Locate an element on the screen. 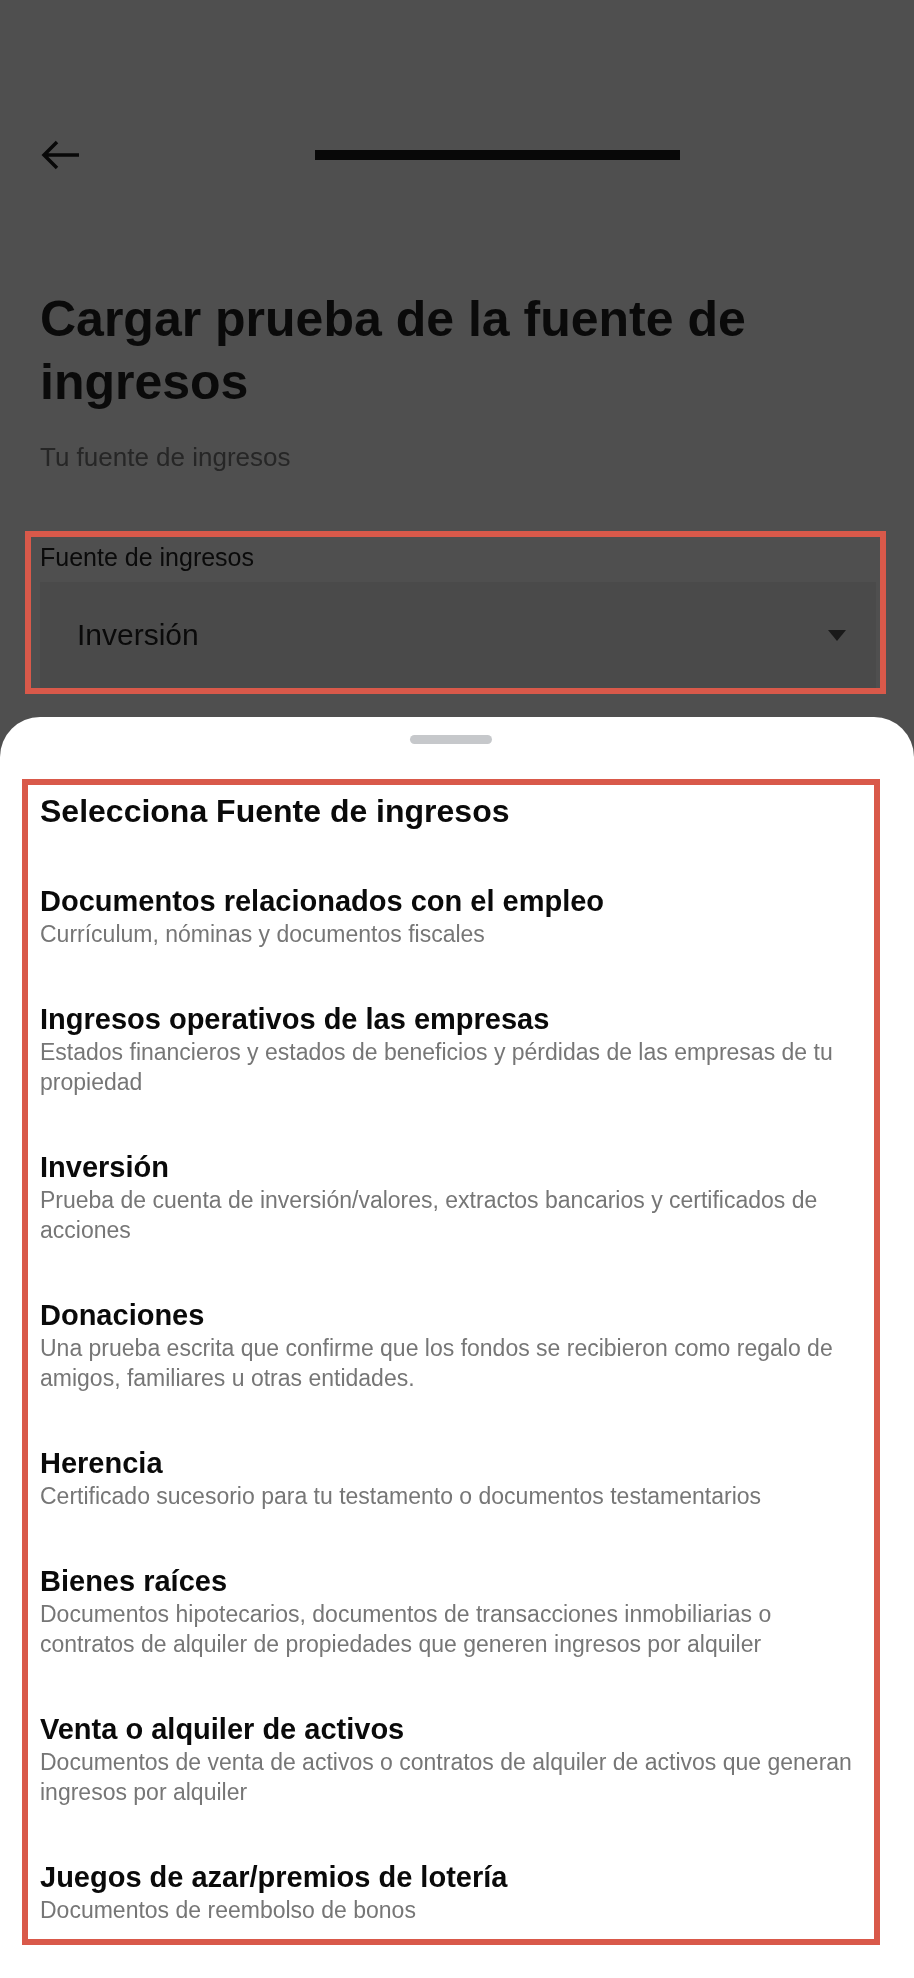  option-title: Venta o alquiler de activos is located at coordinates (454, 1729).